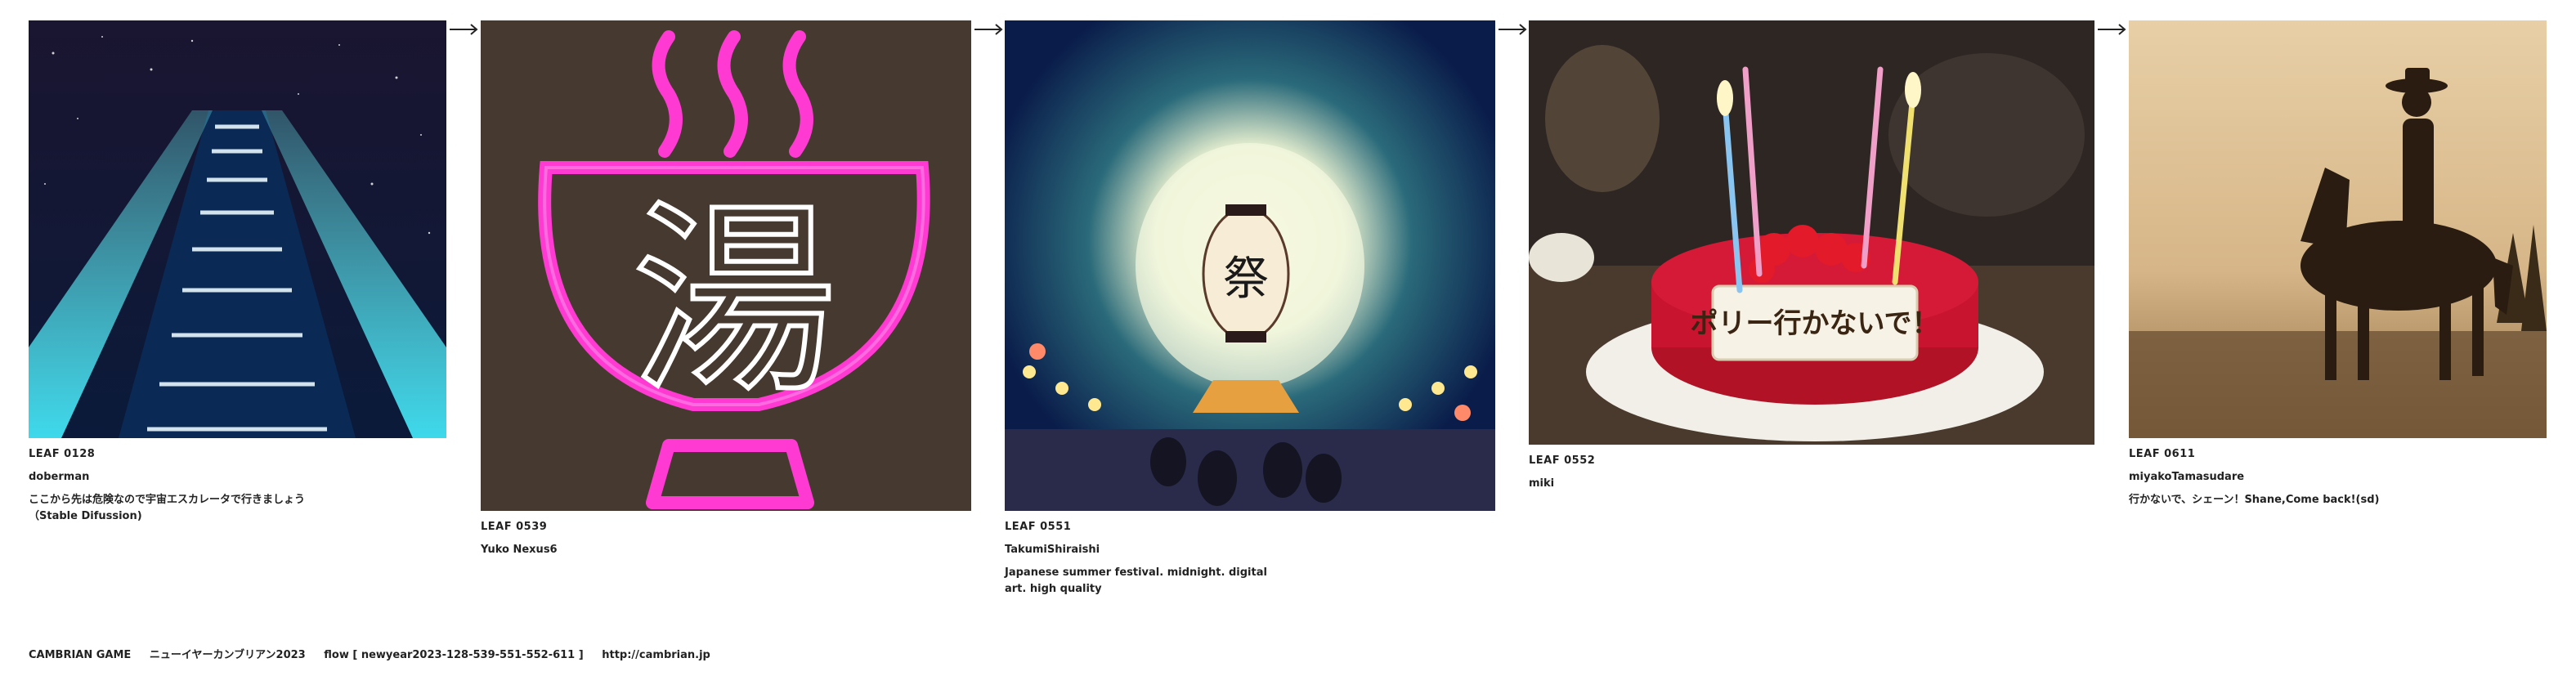 The height and width of the screenshot is (676, 2576). What do you see at coordinates (238, 454) in the screenshot?
I see `leaf-number: LEAF 0128` at bounding box center [238, 454].